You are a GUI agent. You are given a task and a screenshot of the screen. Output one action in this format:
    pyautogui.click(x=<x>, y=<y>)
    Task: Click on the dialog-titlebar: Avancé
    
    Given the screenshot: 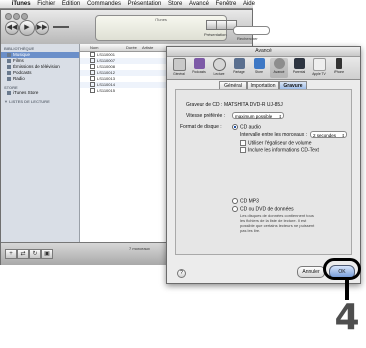 What is the action you would take?
    pyautogui.click(x=263, y=52)
    